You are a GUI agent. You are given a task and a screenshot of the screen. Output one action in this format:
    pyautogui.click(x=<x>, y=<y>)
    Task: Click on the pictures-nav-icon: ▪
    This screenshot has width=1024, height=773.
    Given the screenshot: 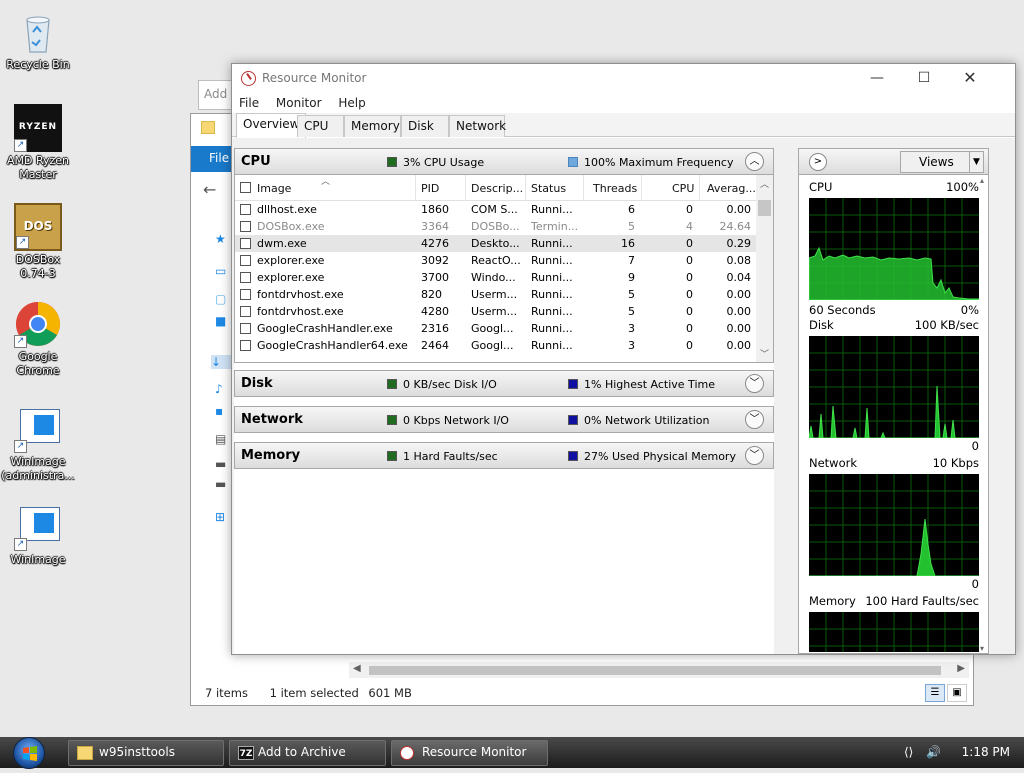 What is the action you would take?
    pyautogui.click(x=223, y=411)
    